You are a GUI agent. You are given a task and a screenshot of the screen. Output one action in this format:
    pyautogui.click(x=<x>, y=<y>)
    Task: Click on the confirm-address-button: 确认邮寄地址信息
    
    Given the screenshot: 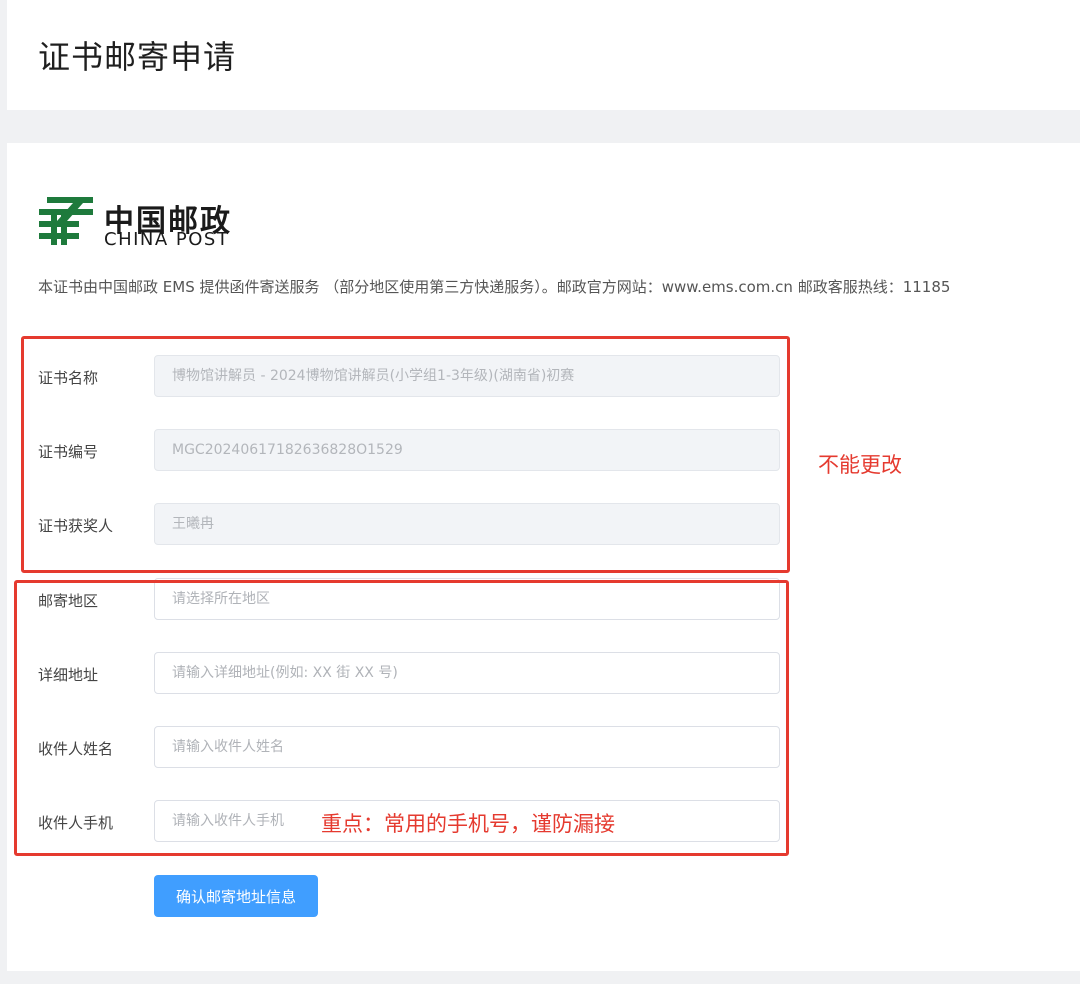 What is the action you would take?
    pyautogui.click(x=236, y=896)
    